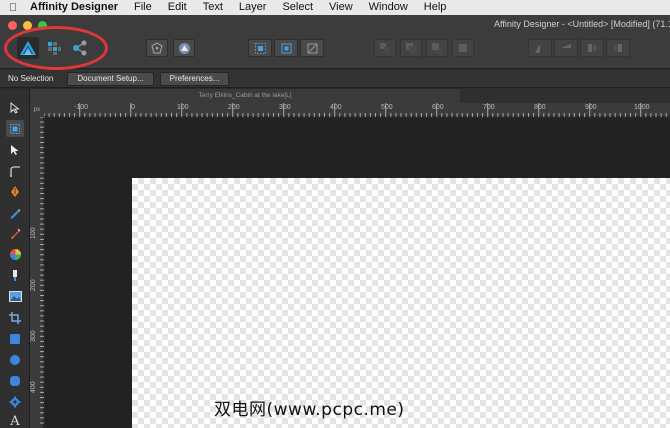  What do you see at coordinates (591, 107) in the screenshot?
I see `ruler-label: 900` at bounding box center [591, 107].